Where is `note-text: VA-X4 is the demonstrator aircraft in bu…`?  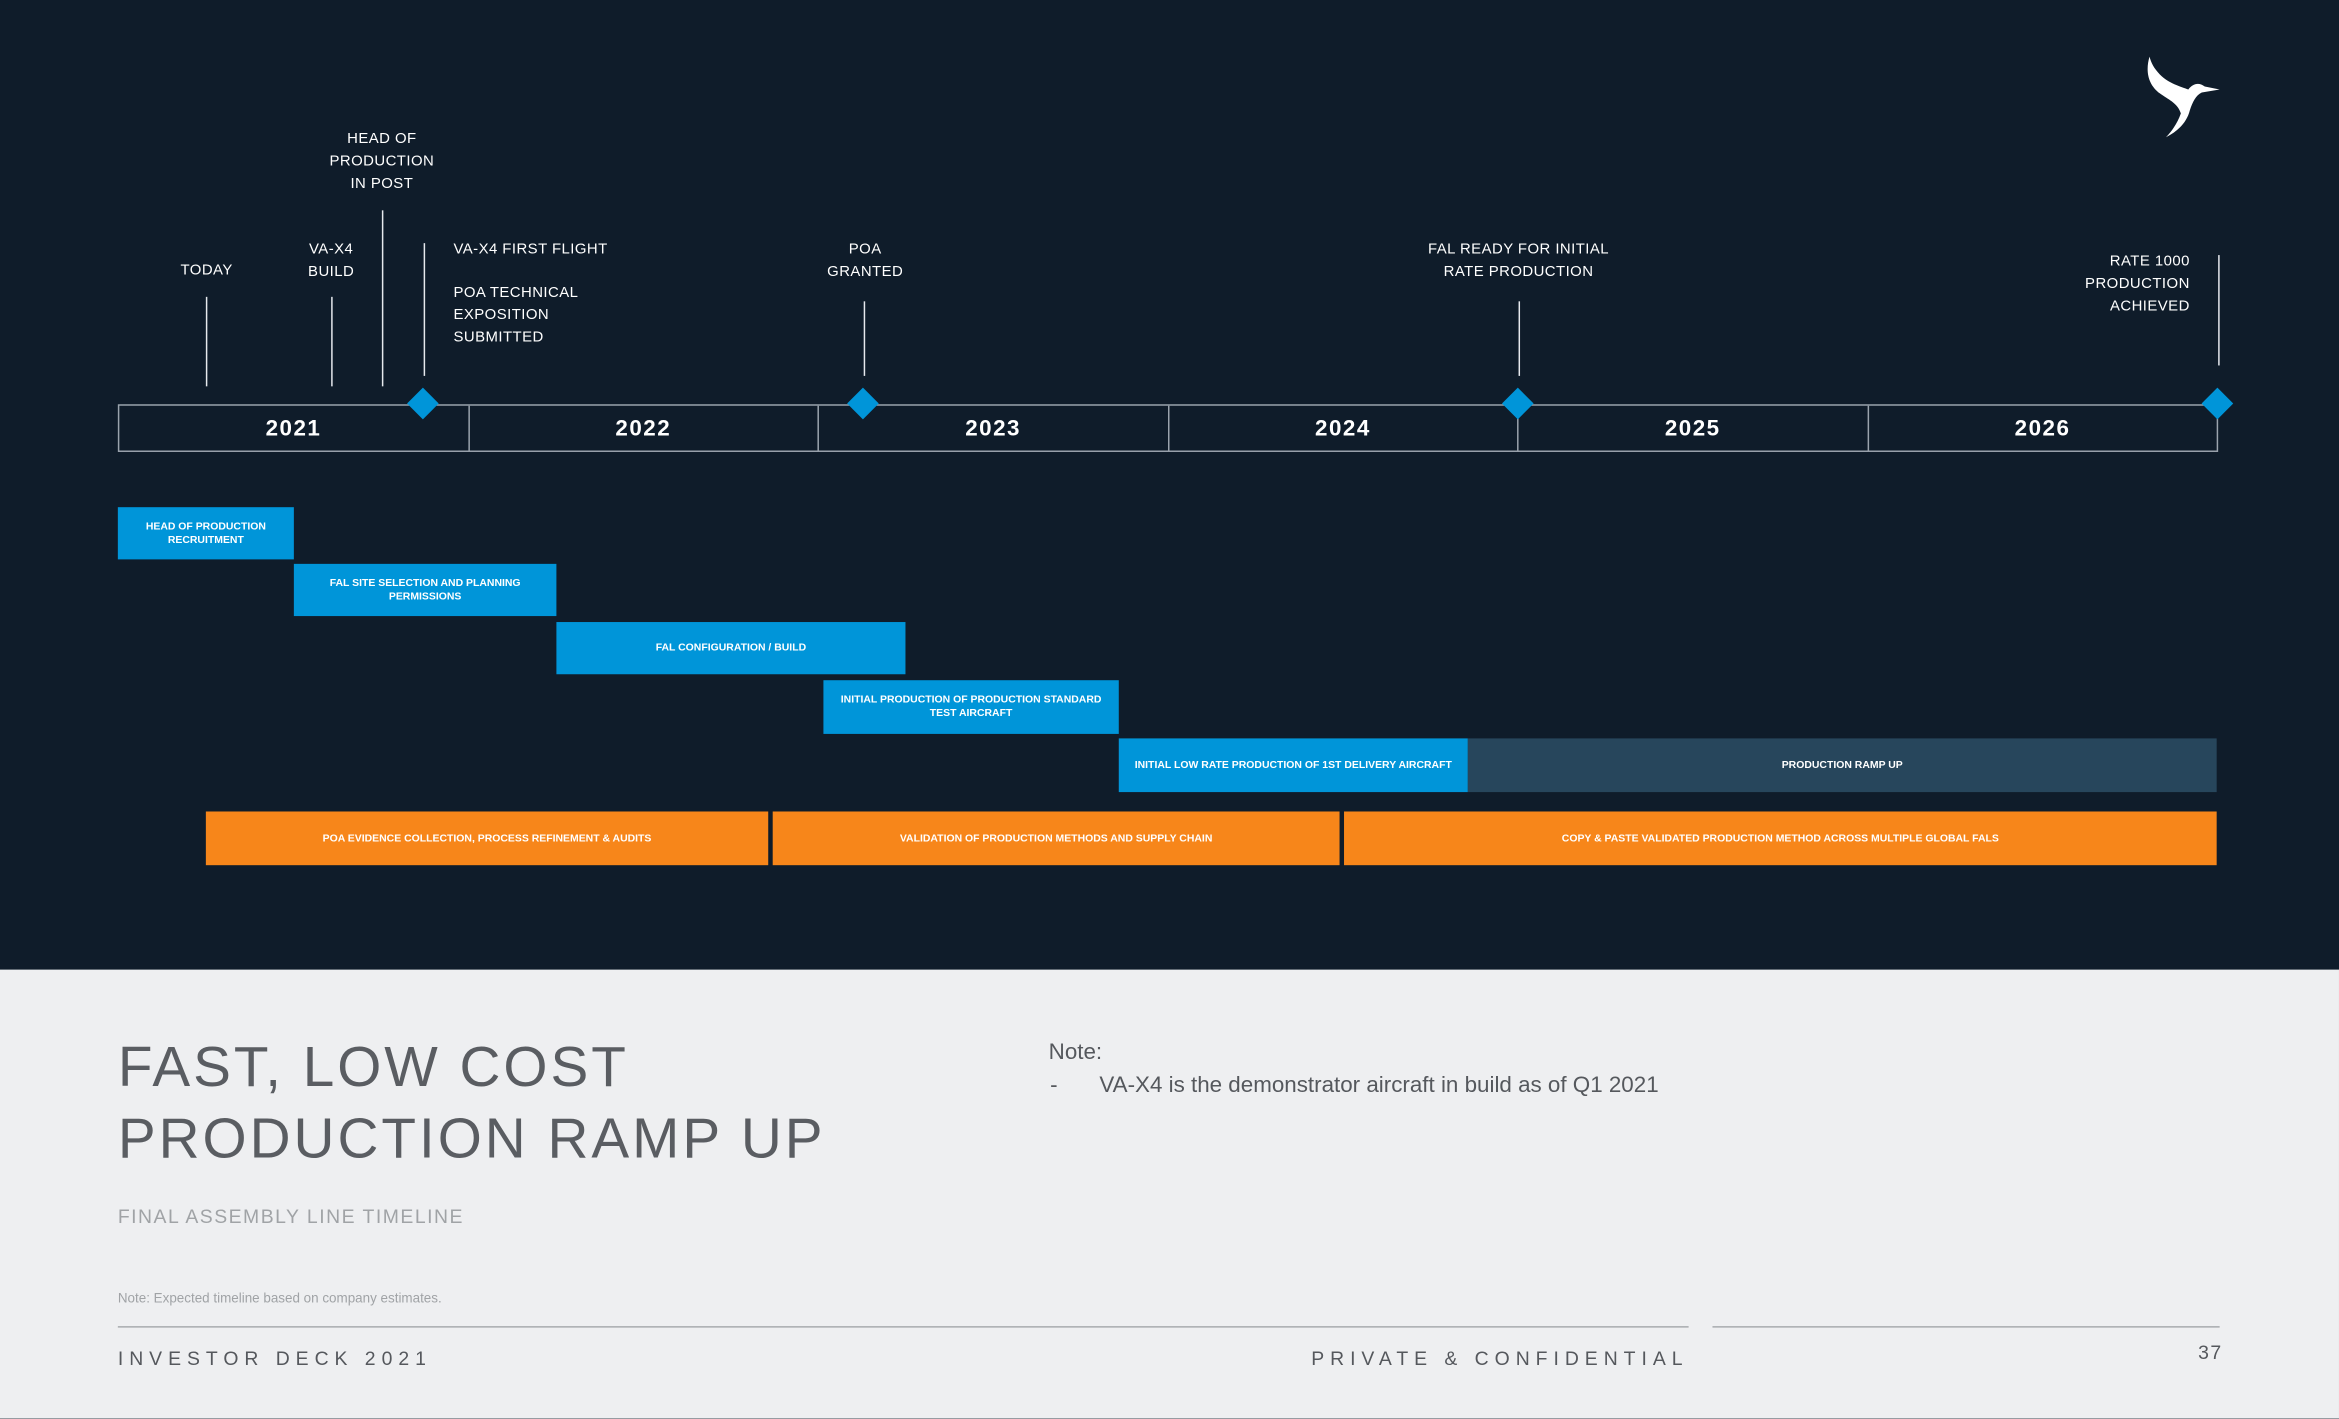
note-text: VA-X4 is the demonstrator aircraft in bu… is located at coordinates (1379, 1085).